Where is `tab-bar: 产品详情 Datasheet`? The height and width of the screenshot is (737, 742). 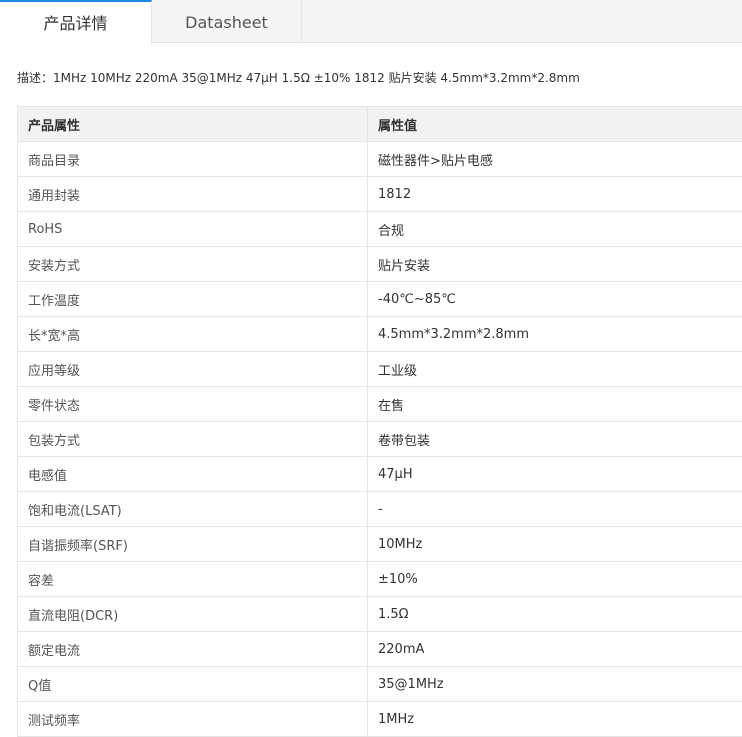 tab-bar: 产品详情 Datasheet is located at coordinates (371, 22).